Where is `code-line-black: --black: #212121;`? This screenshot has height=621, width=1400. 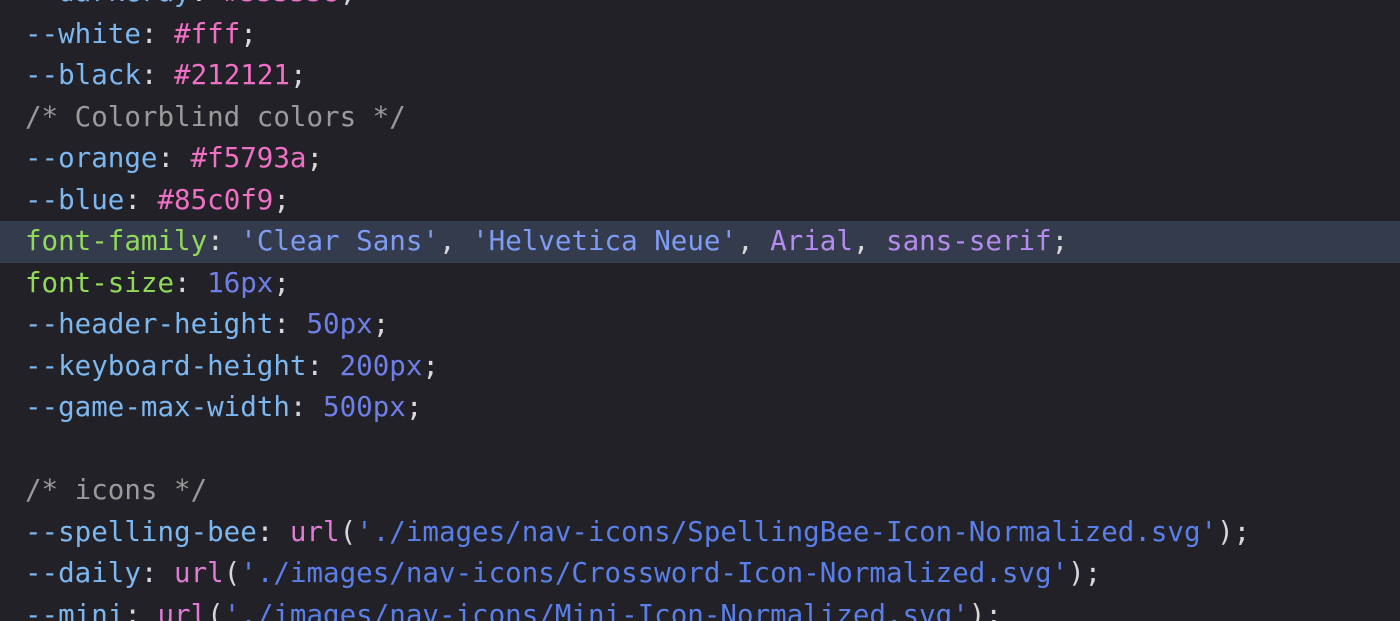 code-line-black: --black: #212121; is located at coordinates (700, 76).